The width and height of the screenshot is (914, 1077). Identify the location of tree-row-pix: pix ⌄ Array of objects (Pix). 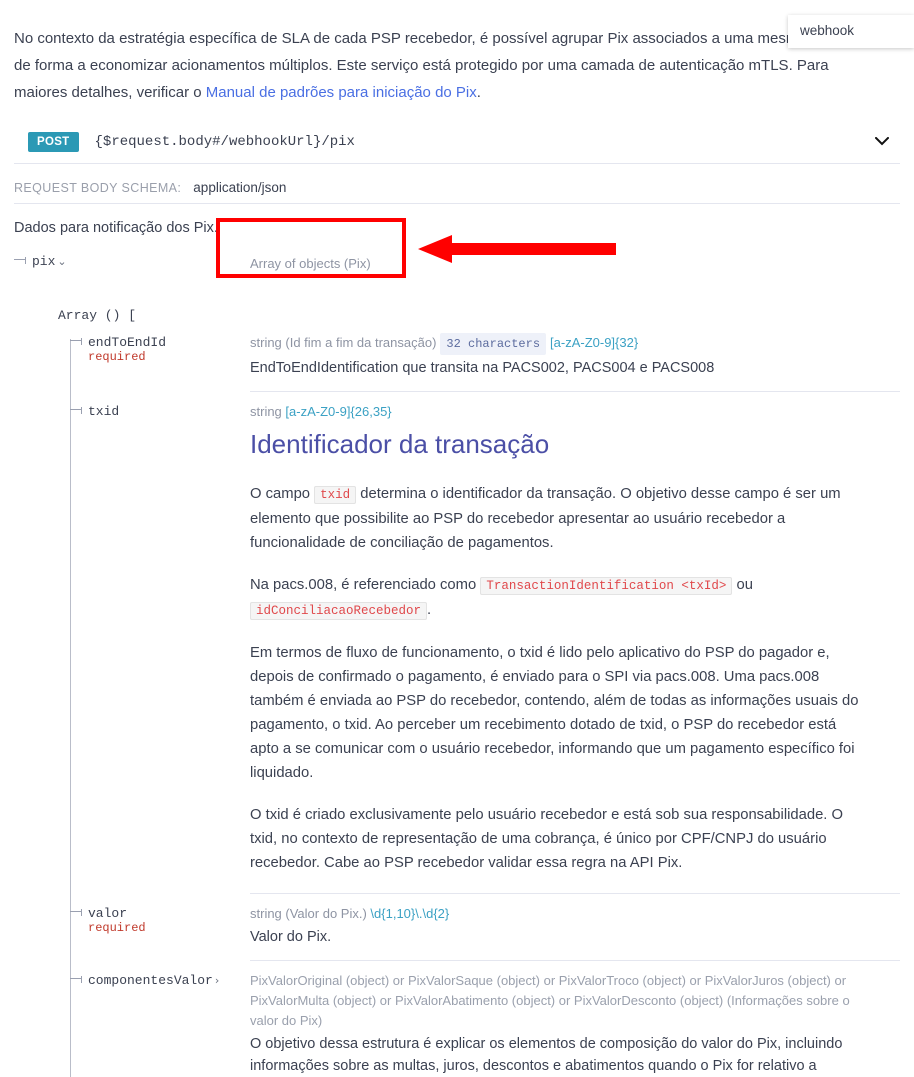
(457, 263).